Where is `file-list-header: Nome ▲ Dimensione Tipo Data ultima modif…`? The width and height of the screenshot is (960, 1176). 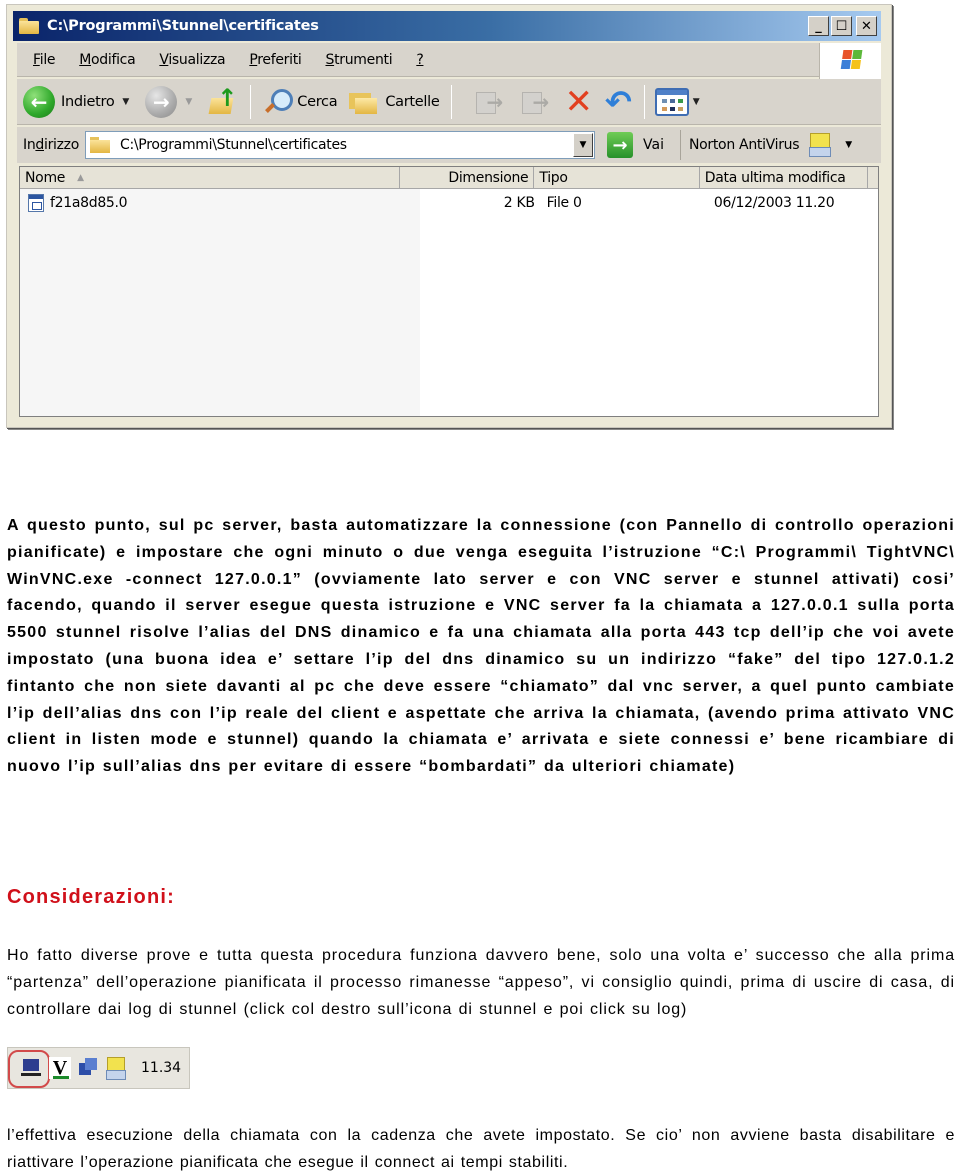
file-list-header: Nome ▲ Dimensione Tipo Data ultima modif… is located at coordinates (449, 178).